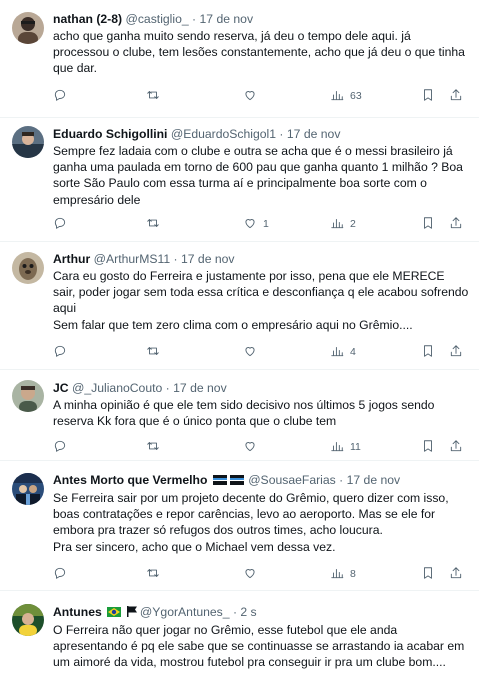  I want to click on views-button: 8, so click(343, 574).